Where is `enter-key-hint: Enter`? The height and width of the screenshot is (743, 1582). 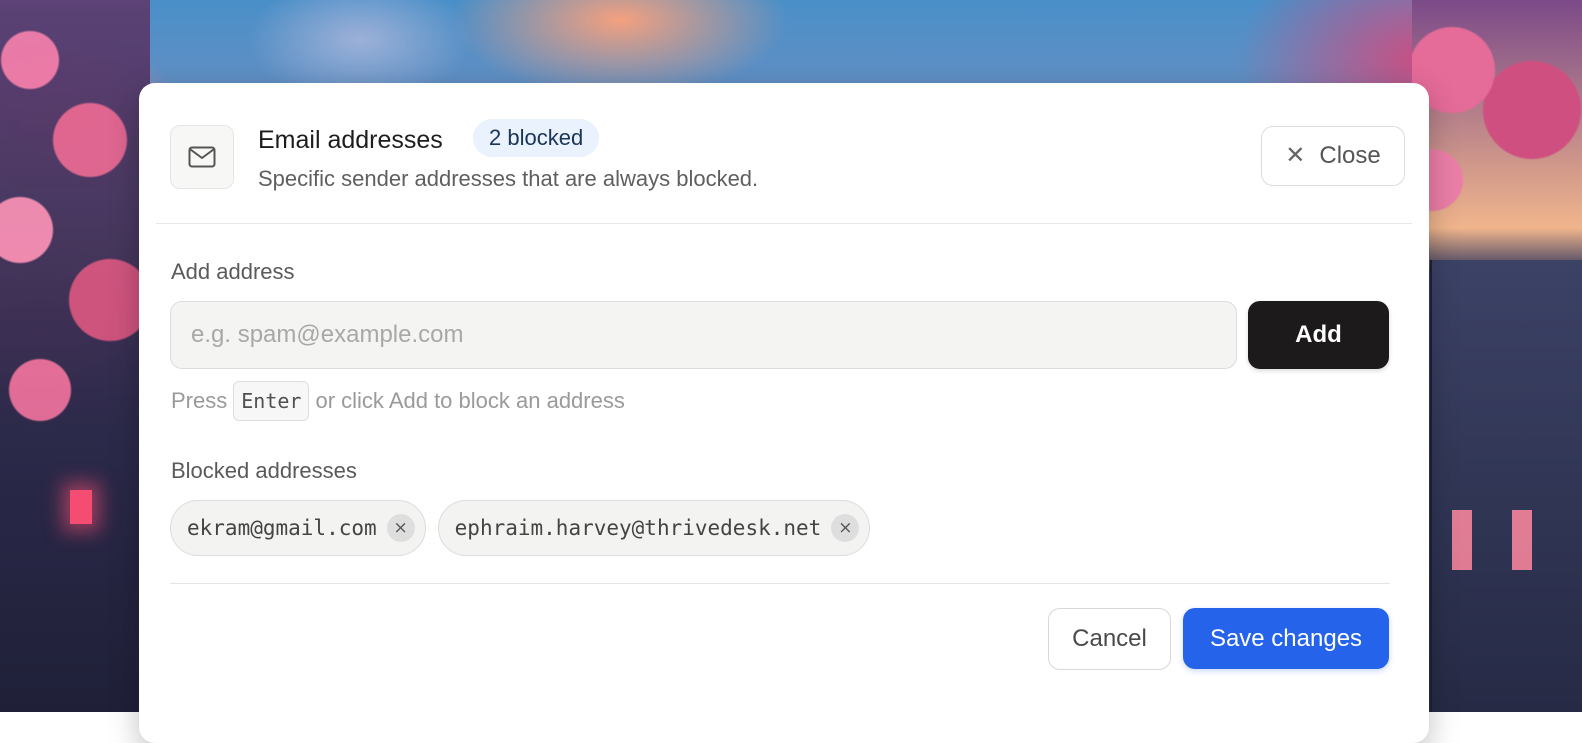
enter-key-hint: Enter is located at coordinates (271, 401).